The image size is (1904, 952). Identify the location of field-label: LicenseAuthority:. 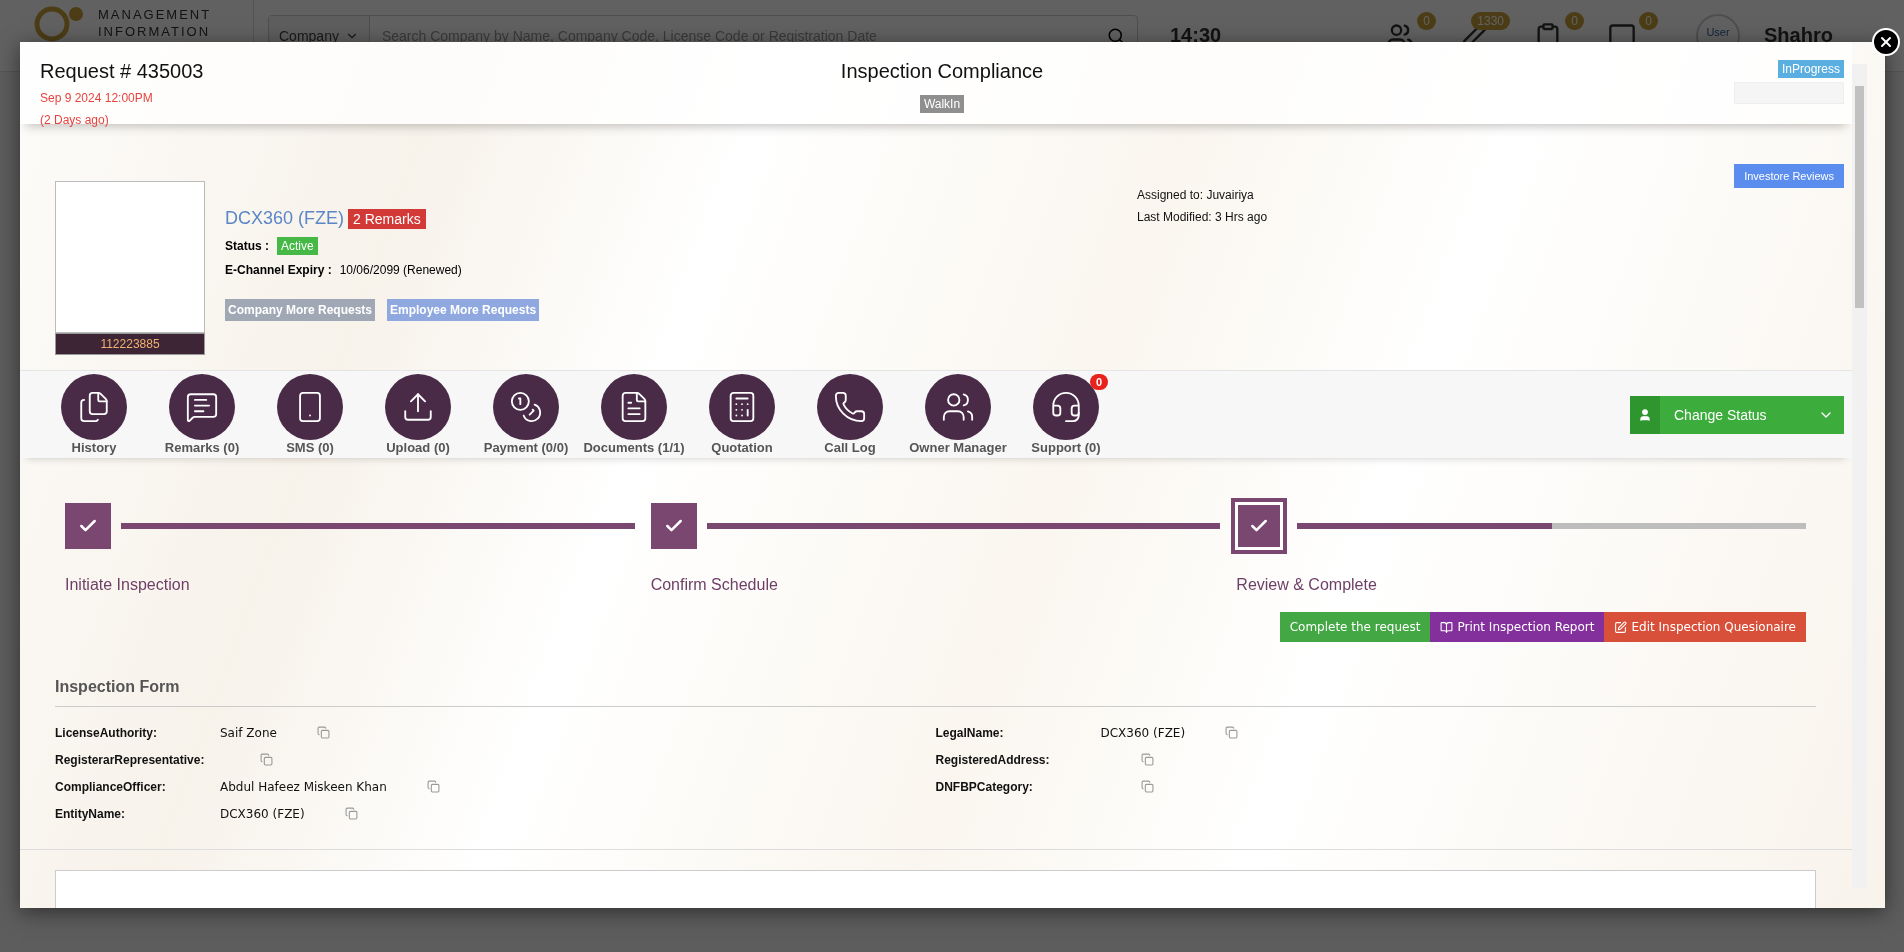
(106, 732).